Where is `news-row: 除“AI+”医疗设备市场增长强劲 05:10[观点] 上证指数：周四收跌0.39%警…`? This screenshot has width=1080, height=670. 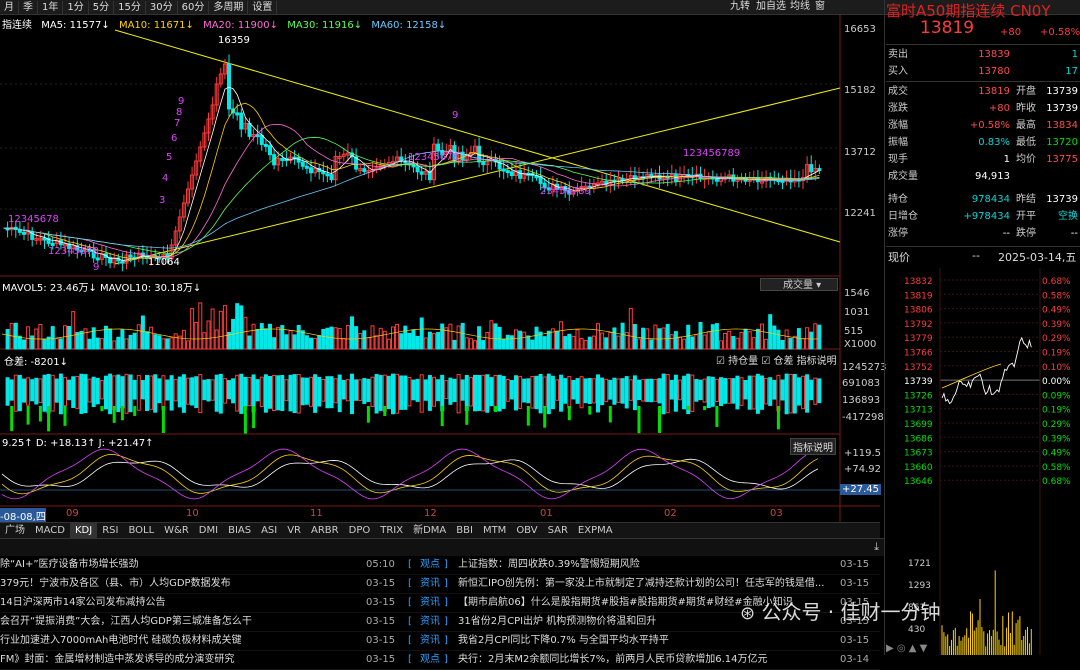
news-row: 除“AI+”医疗设备市场增长强劲 05:10[观点] 上证指数：周四收跌0.39%警… is located at coordinates (440, 565).